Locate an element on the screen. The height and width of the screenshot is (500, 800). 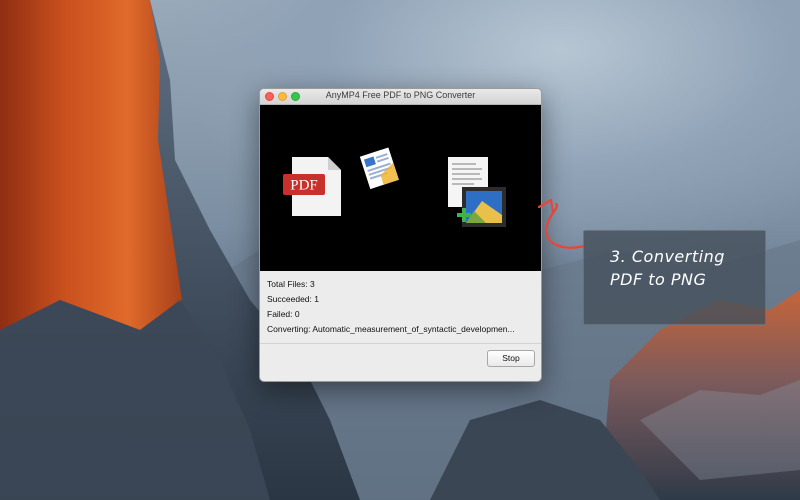
callout-line-1: 3. Converting is located at coordinates (667, 256).